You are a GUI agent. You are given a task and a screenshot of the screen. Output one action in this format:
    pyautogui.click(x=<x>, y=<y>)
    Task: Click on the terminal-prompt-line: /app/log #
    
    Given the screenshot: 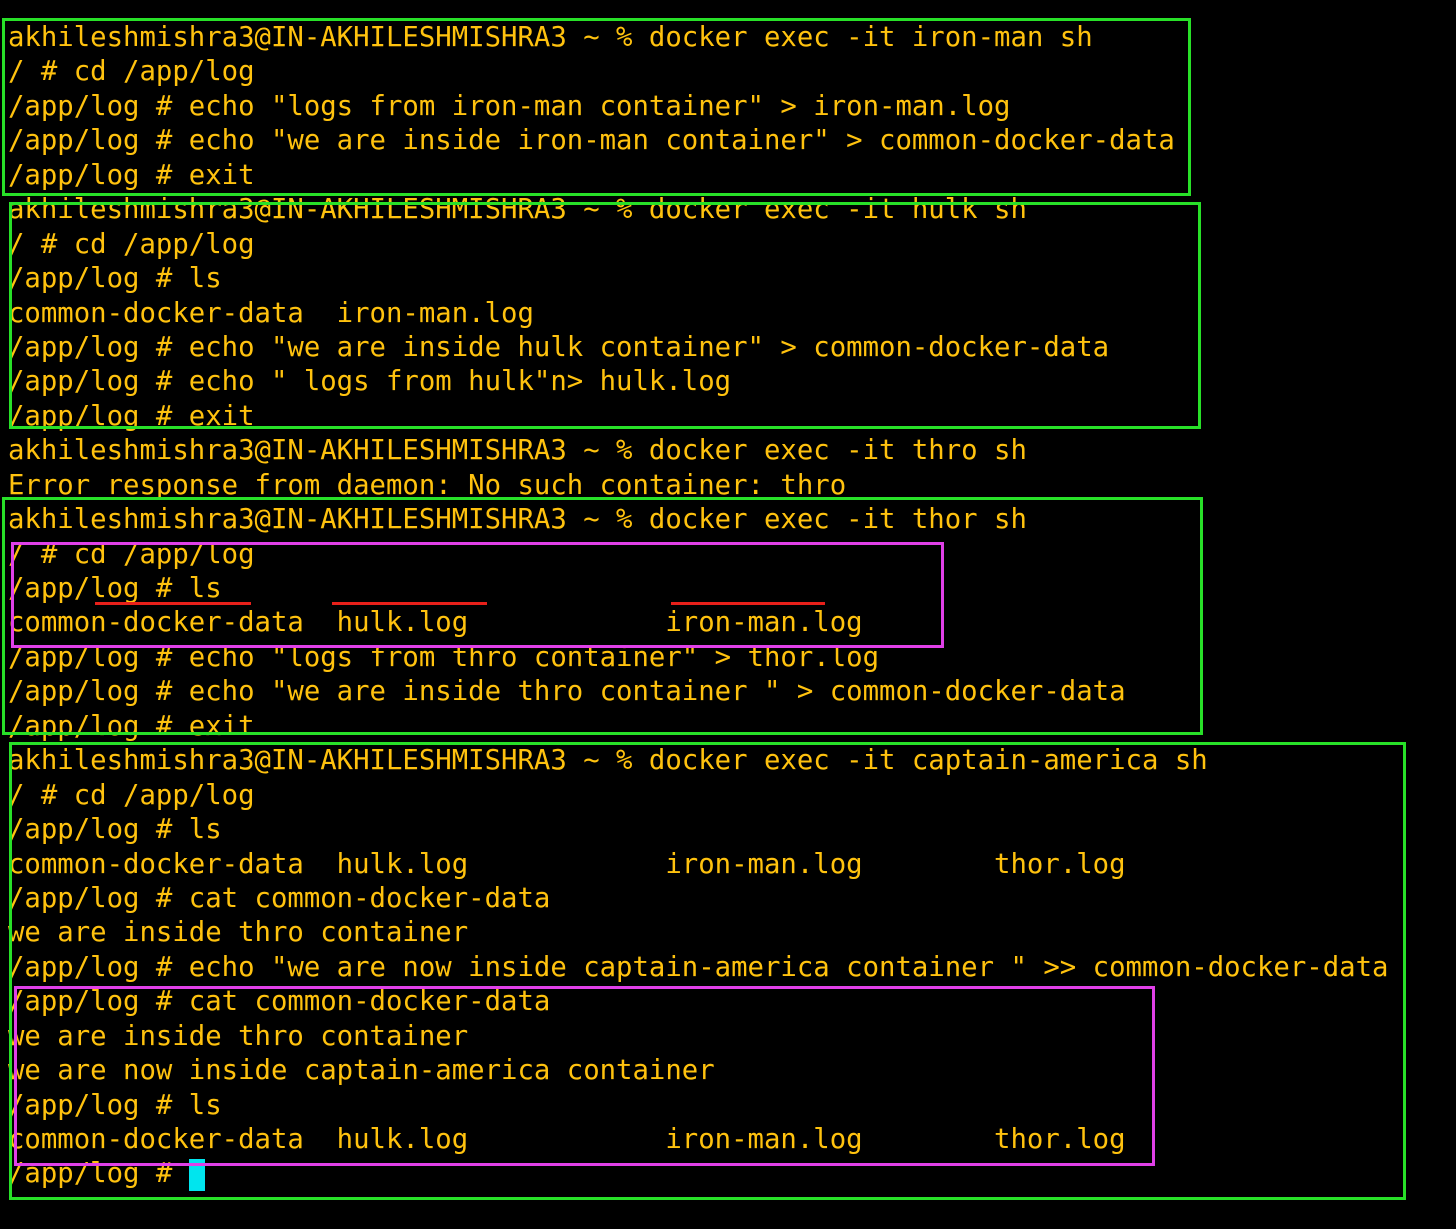 What is the action you would take?
    pyautogui.click(x=698, y=1174)
    